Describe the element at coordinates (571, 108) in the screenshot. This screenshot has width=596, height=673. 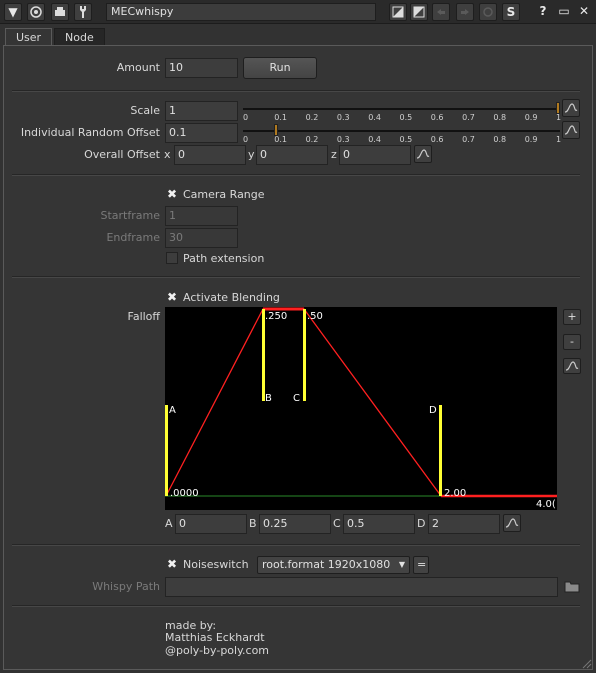
I see `scale-curve-icon` at that location.